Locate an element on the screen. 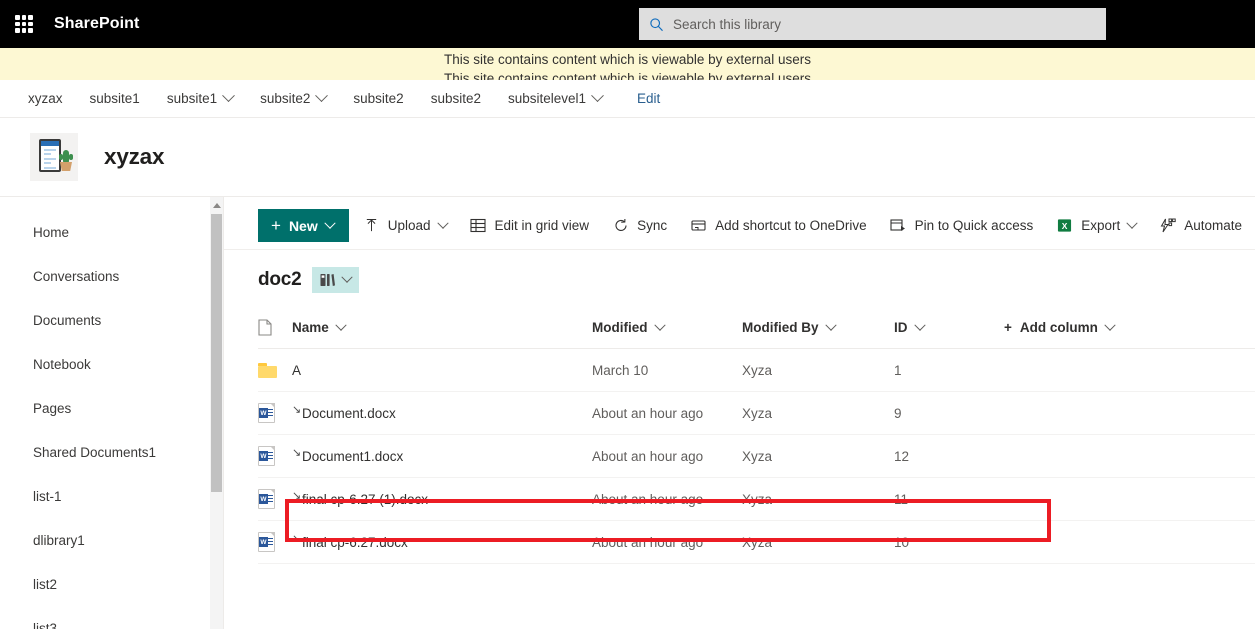 The width and height of the screenshot is (1255, 629). upload-button: Upload is located at coordinates (405, 226).